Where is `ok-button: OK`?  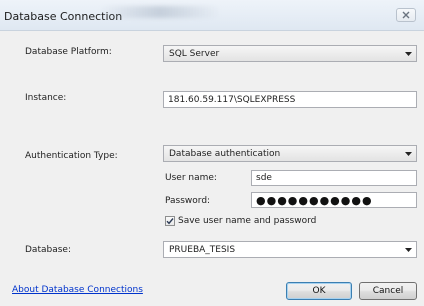
ok-button: OK is located at coordinates (319, 291).